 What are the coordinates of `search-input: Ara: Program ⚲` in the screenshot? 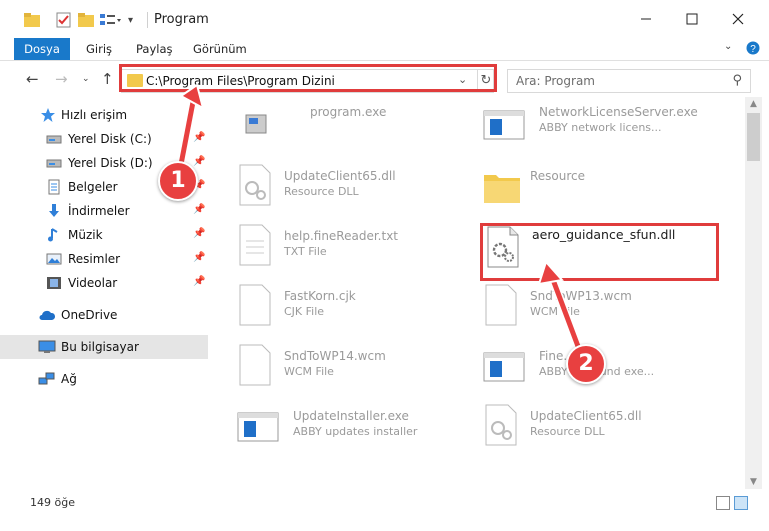 It's located at (629, 81).